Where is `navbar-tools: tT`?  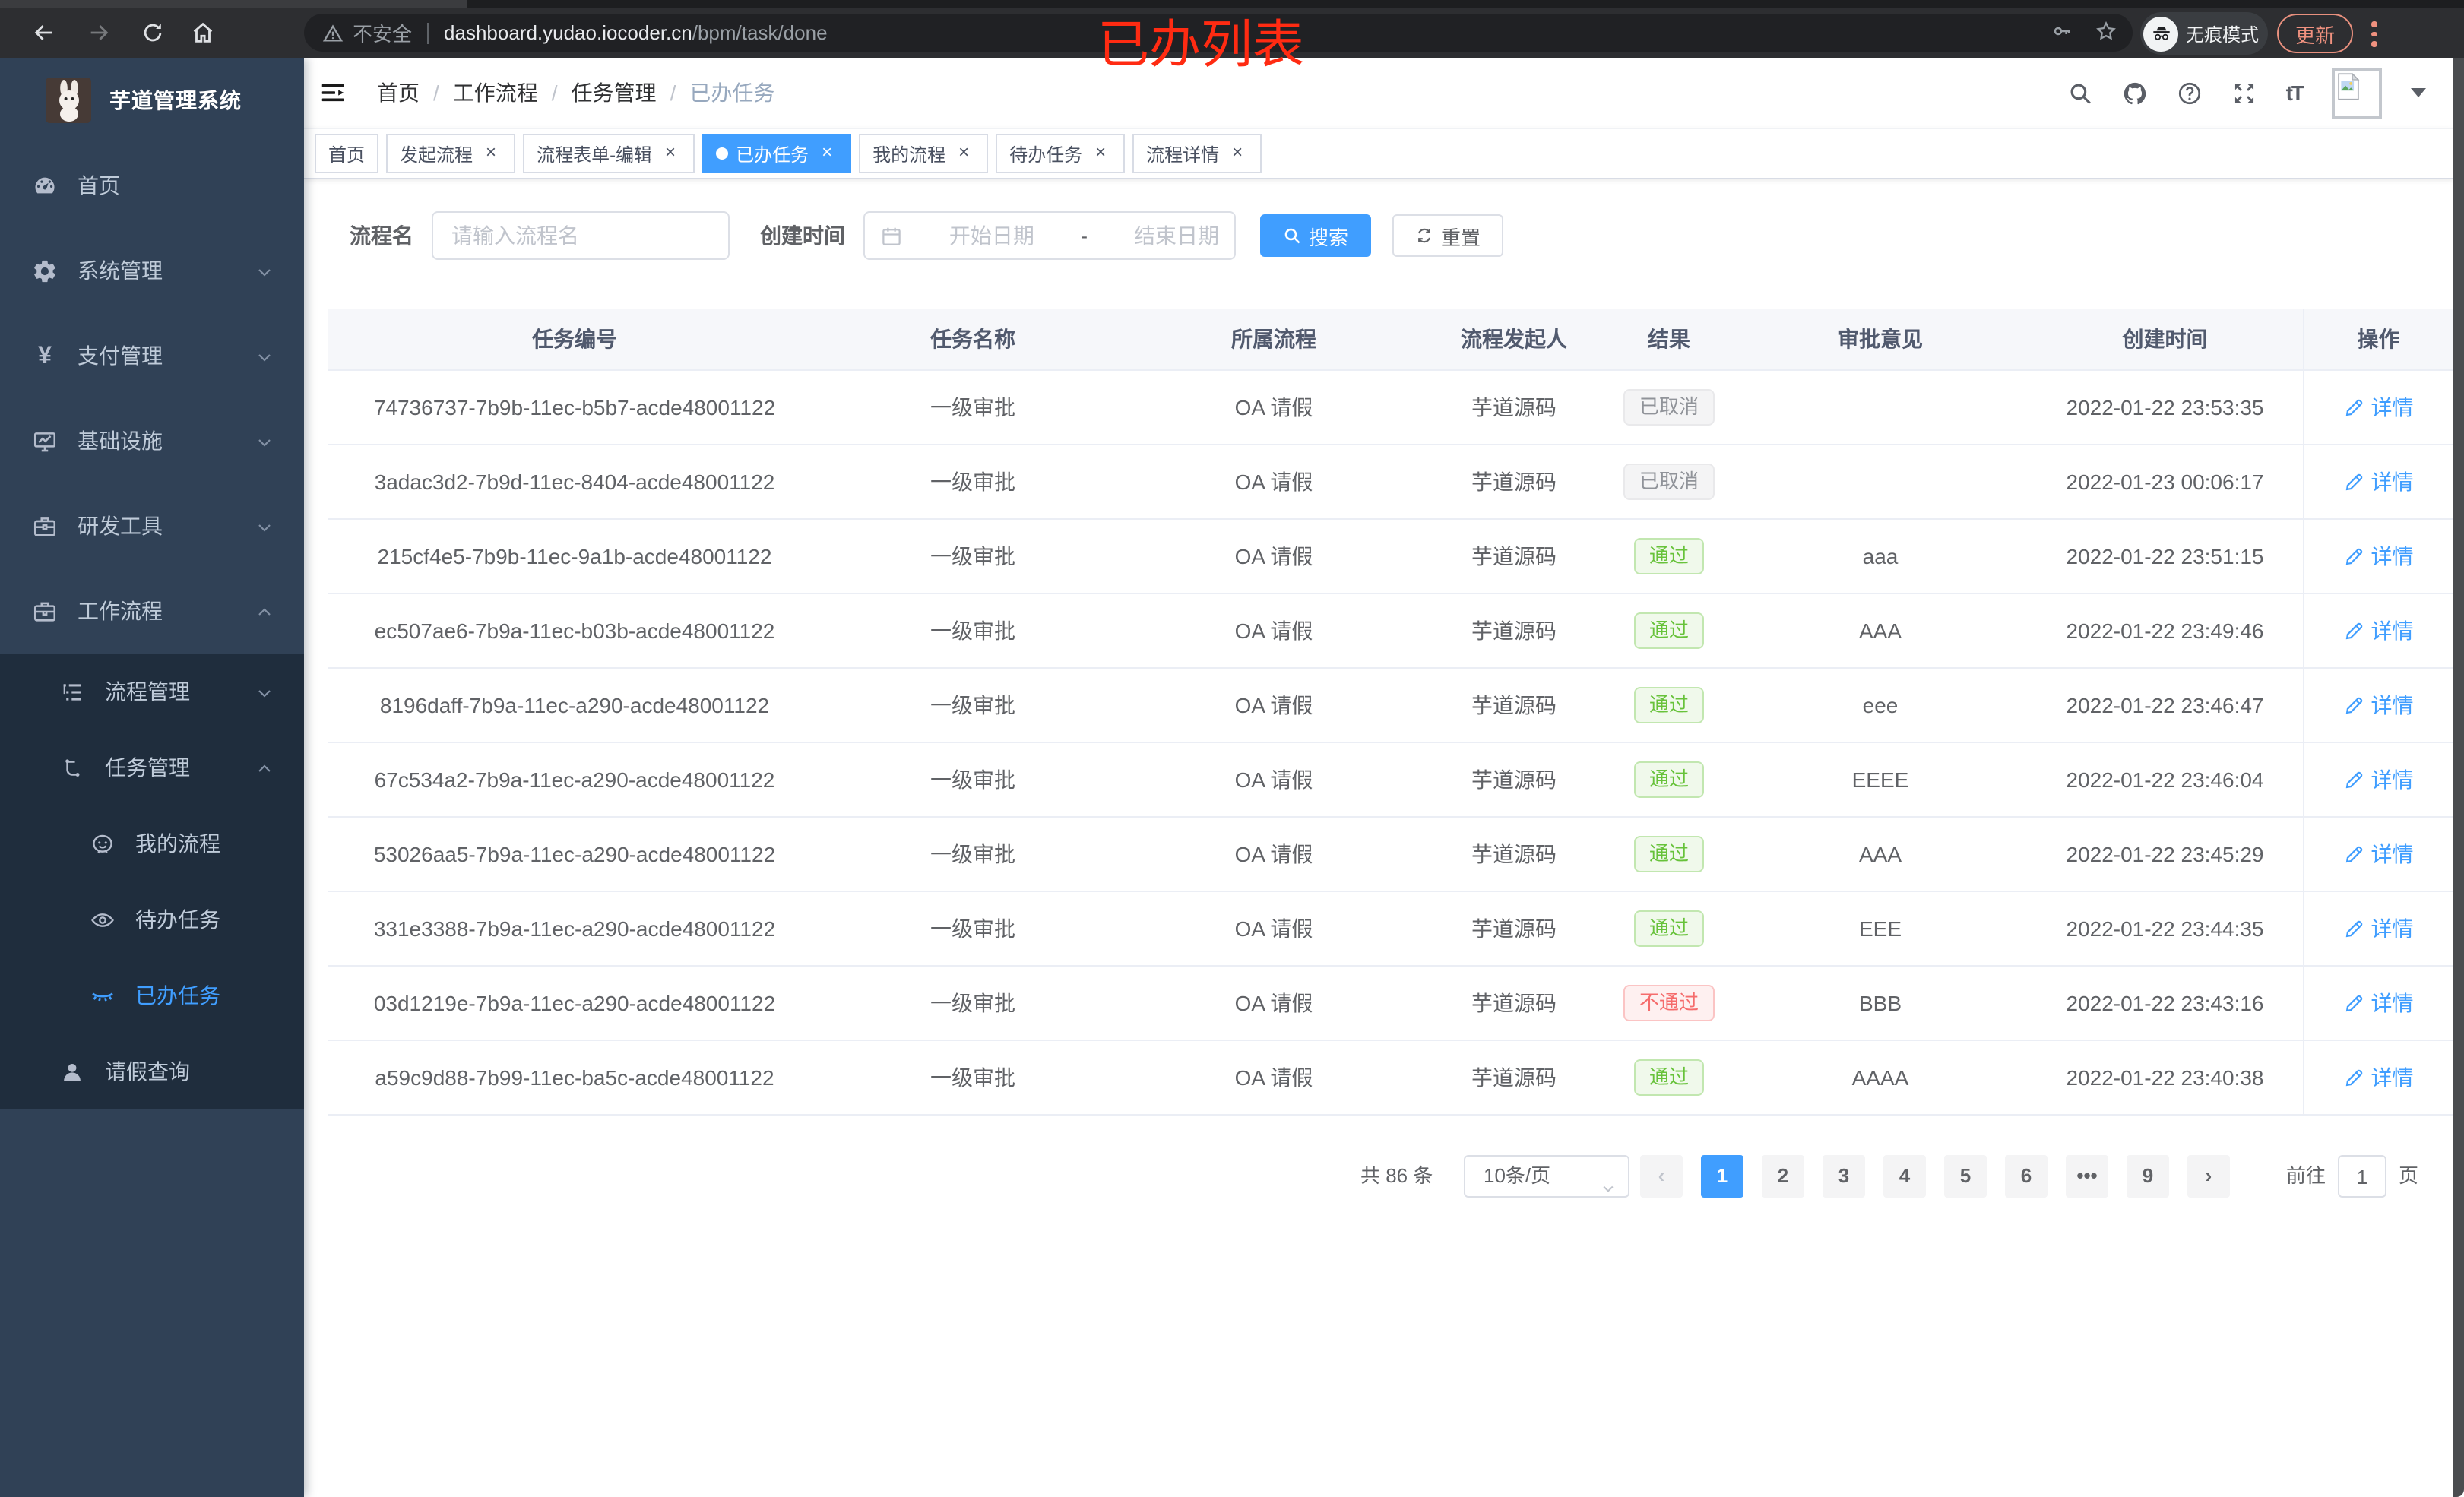
navbar-tools: tT is located at coordinates (2246, 93).